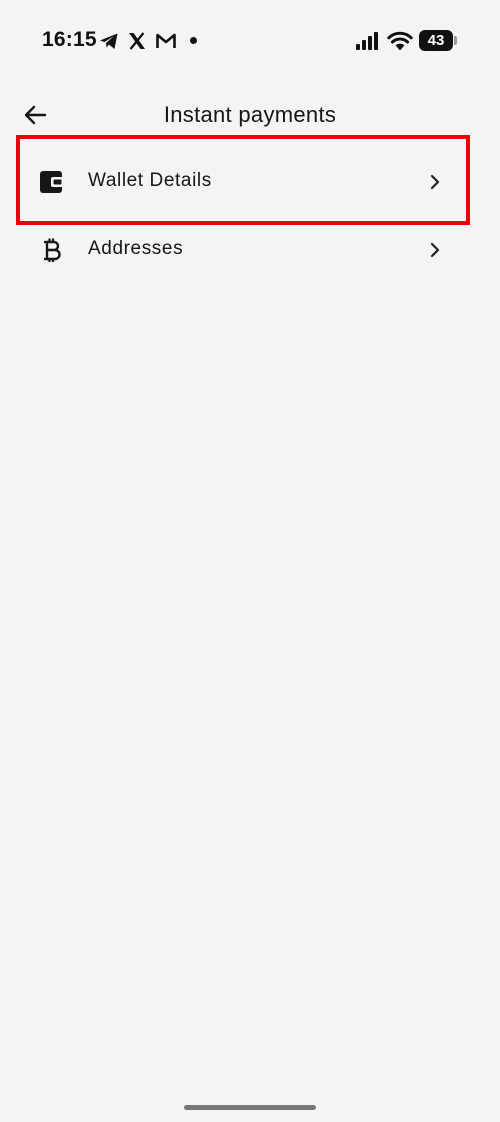 This screenshot has width=500, height=1122. Describe the element at coordinates (400, 41) in the screenshot. I see `wifi-icon` at that location.